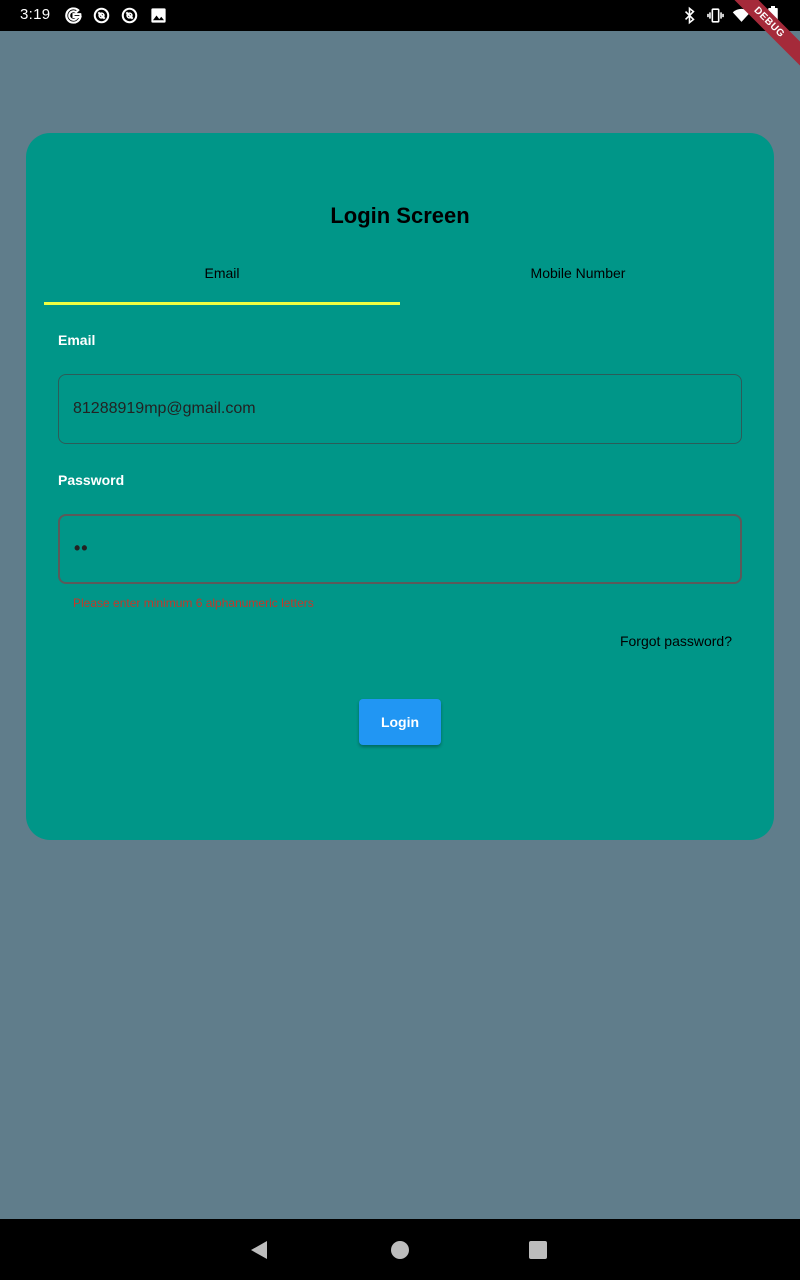  I want to click on recents-icon, so click(538, 1250).